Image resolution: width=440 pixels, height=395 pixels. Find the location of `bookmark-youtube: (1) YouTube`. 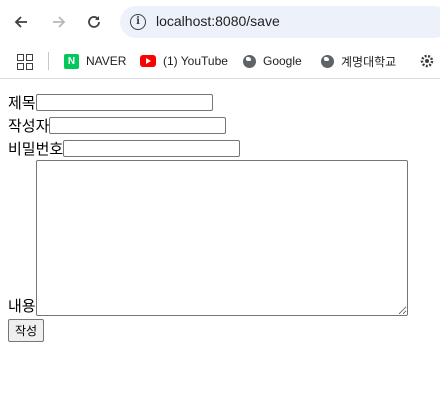

bookmark-youtube: (1) YouTube is located at coordinates (184, 61).